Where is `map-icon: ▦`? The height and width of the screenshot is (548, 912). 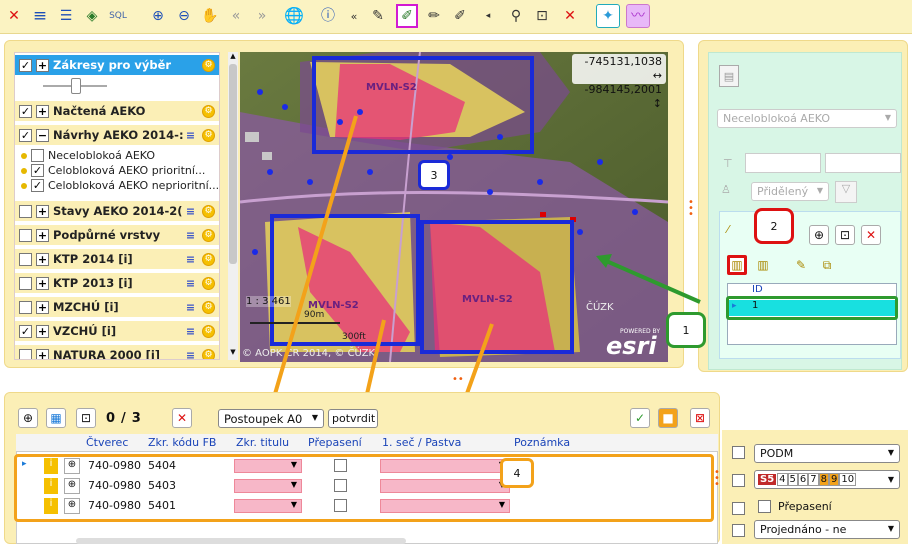 map-icon: ▦ is located at coordinates (56, 418).